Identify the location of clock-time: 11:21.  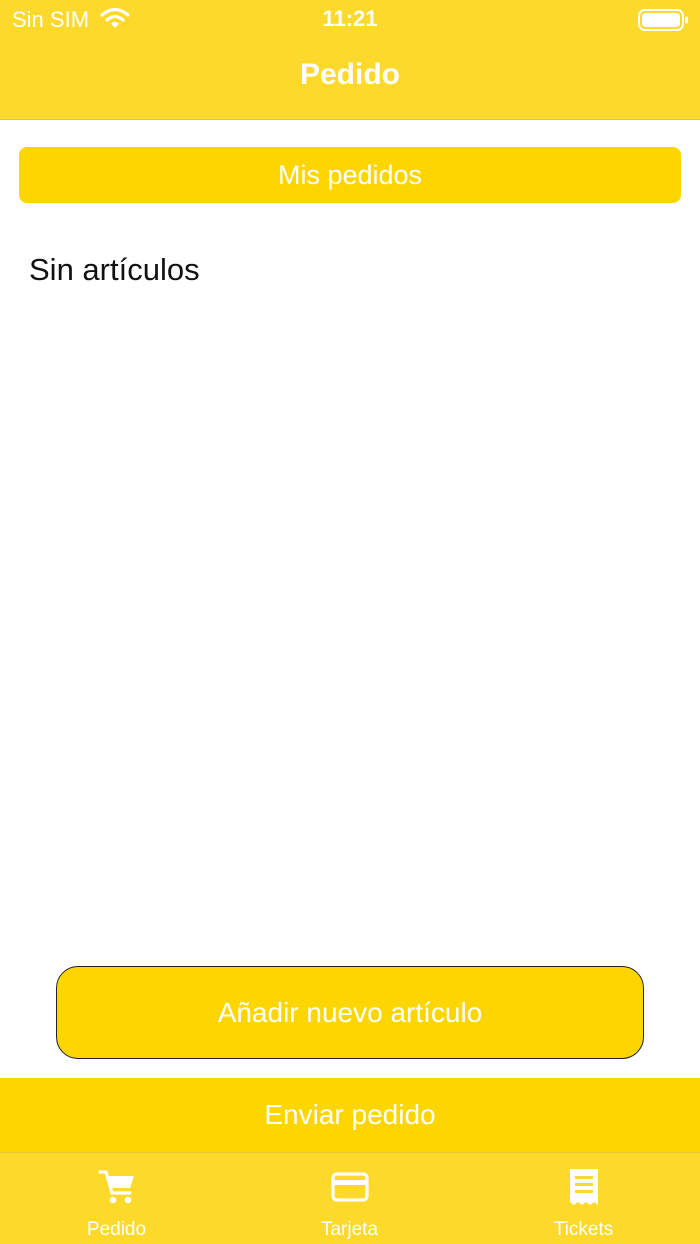
(350, 18).